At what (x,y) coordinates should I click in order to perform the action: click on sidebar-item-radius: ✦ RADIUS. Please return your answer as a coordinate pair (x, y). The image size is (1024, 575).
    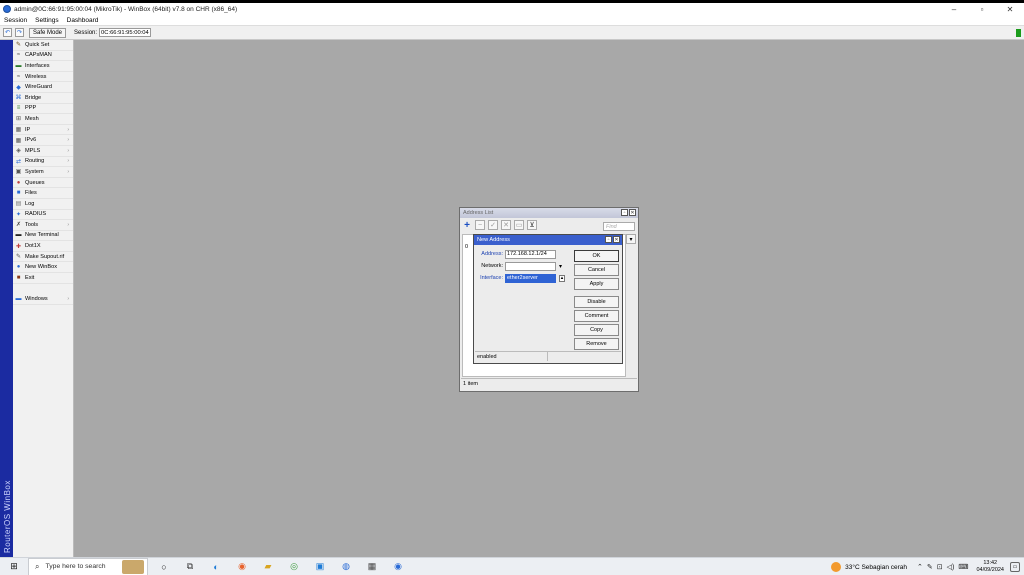
    Looking at the image, I should click on (43, 215).